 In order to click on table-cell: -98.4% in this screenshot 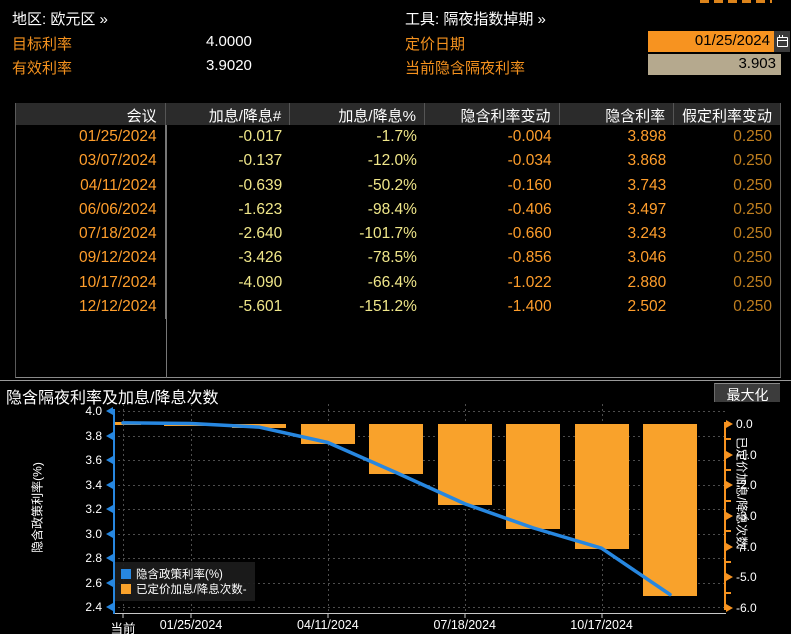, I will do `click(392, 209)`.